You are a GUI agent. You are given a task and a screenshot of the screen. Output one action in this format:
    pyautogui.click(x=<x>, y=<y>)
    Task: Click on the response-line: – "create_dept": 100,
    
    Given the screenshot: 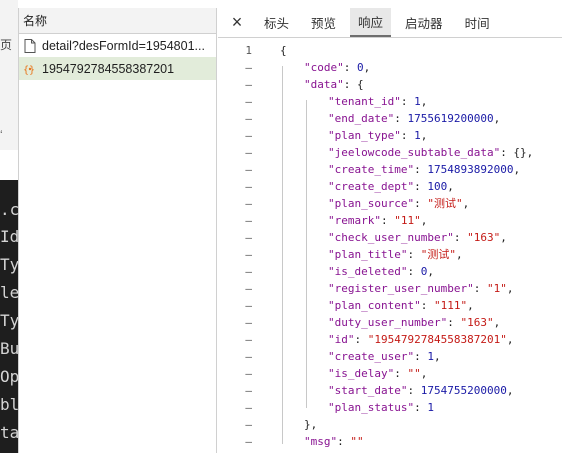 What is the action you would take?
    pyautogui.click(x=390, y=186)
    